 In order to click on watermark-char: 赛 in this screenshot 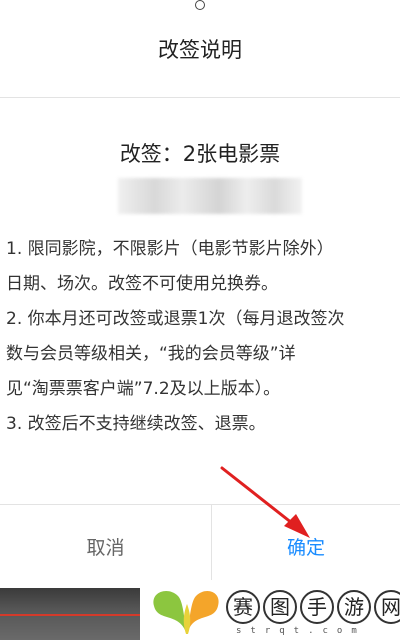, I will do `click(243, 607)`.